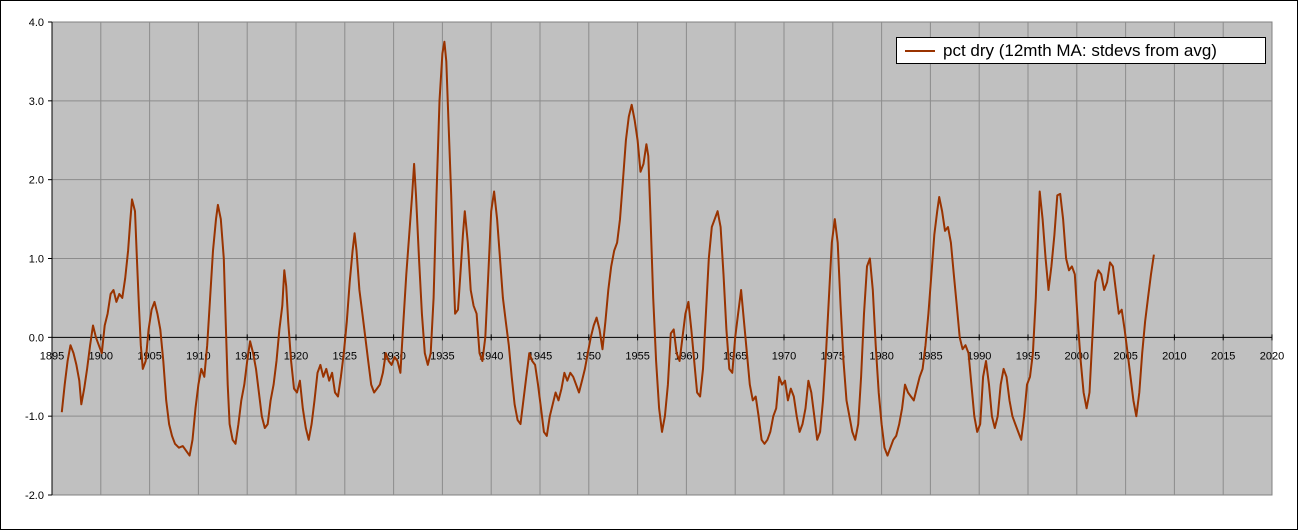 The width and height of the screenshot is (1298, 530). Describe the element at coordinates (881, 356) in the screenshot. I see `x-tick-label: 1980` at that location.